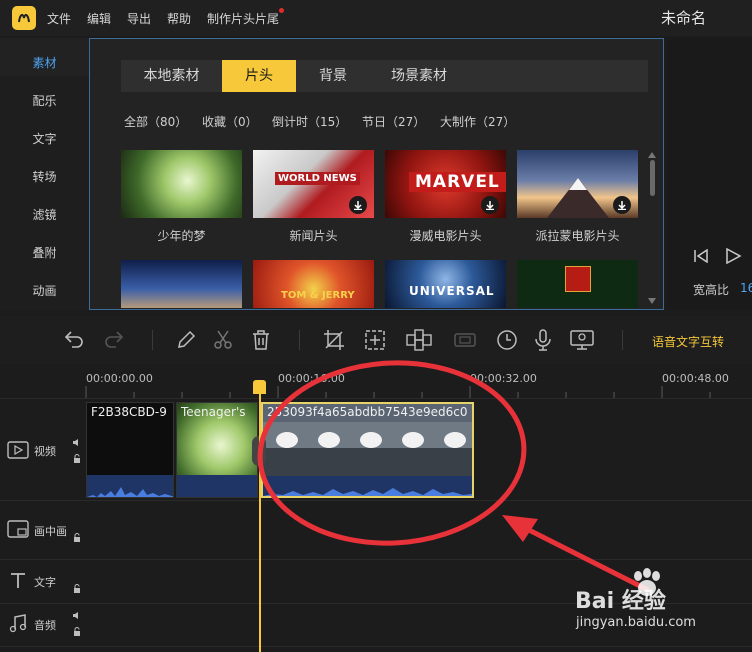  I want to click on thumbnail-dragon-intro, so click(577, 284).